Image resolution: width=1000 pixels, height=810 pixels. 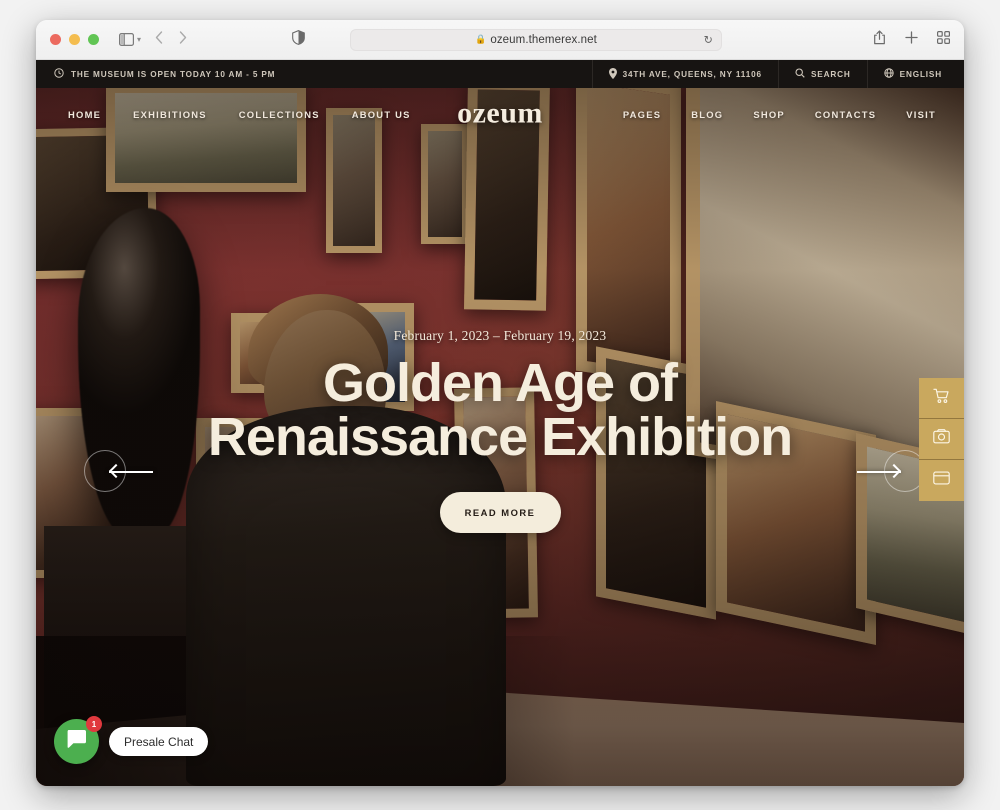 I want to click on globe-icon, so click(x=888, y=74).